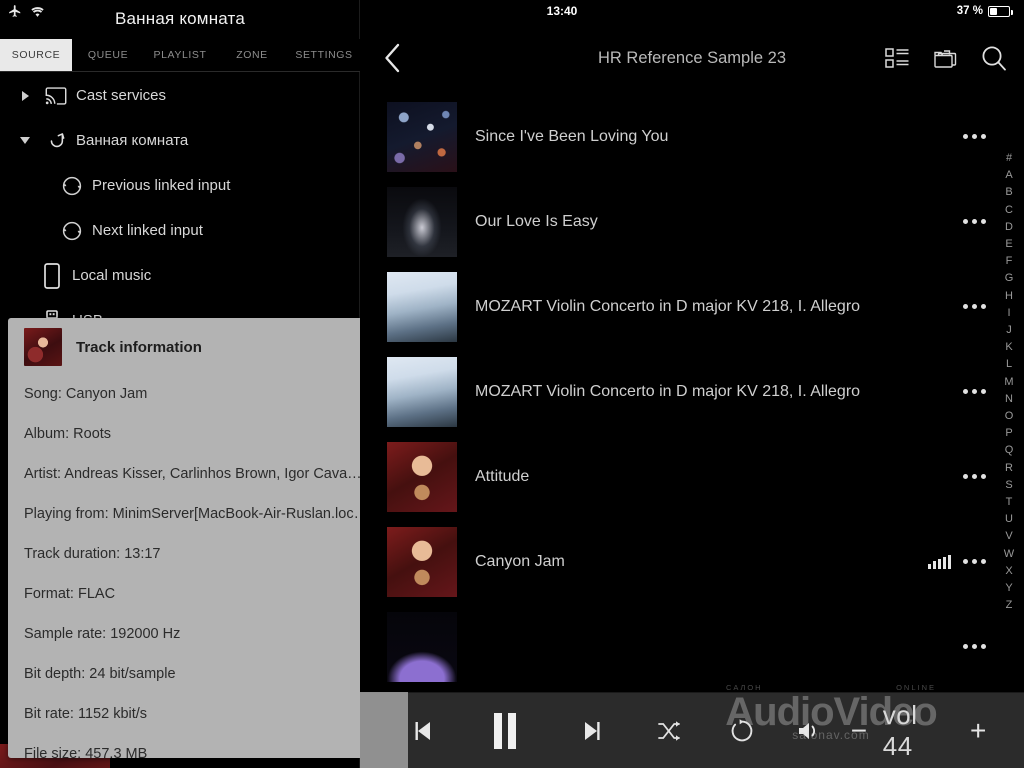  I want to click on alpha-index-item: T, so click(1009, 502).